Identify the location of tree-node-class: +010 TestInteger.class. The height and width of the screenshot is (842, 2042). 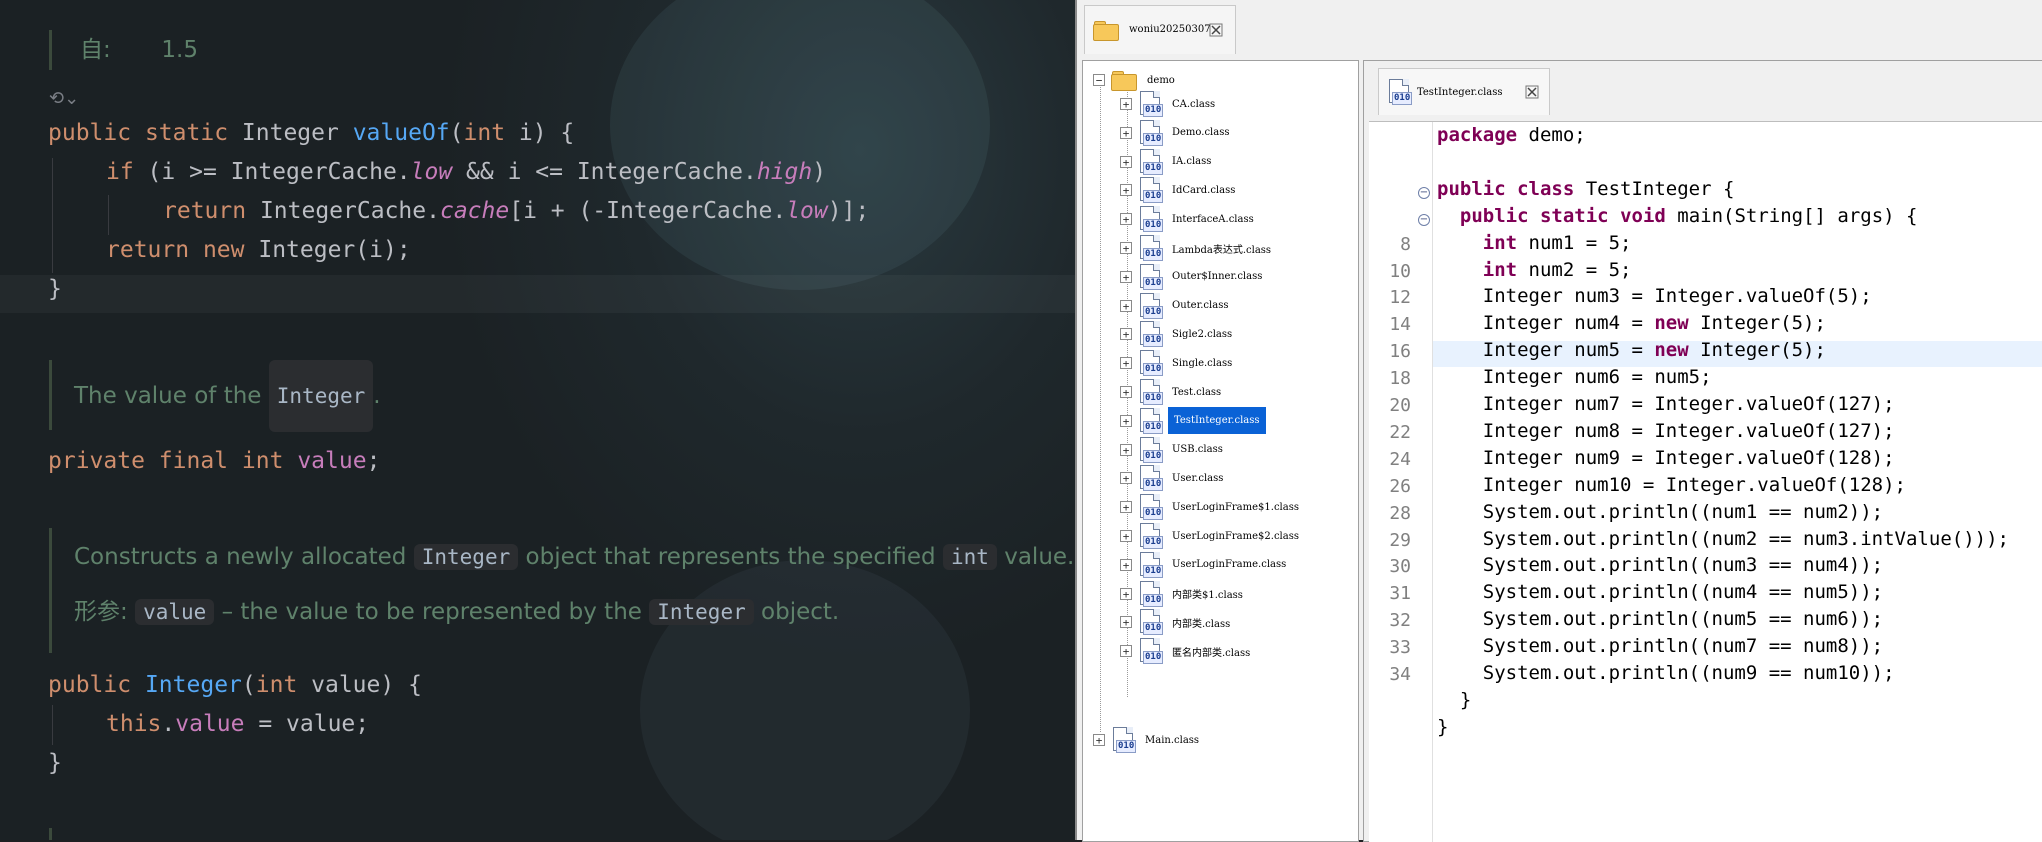
(1193, 421).